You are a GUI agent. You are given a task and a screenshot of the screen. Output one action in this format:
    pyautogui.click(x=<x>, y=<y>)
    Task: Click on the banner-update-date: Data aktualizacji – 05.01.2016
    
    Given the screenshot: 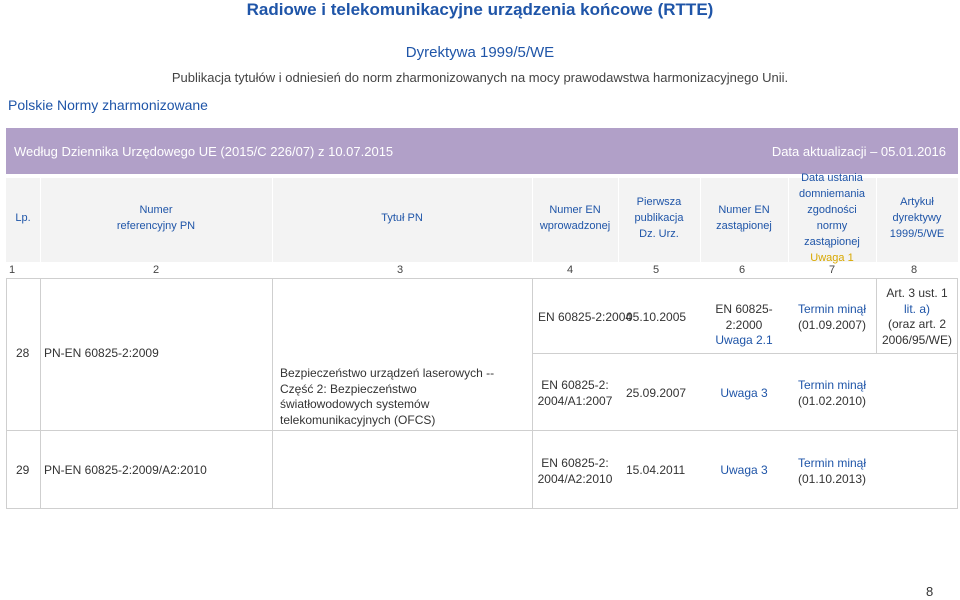 What is the action you would take?
    pyautogui.click(x=858, y=151)
    